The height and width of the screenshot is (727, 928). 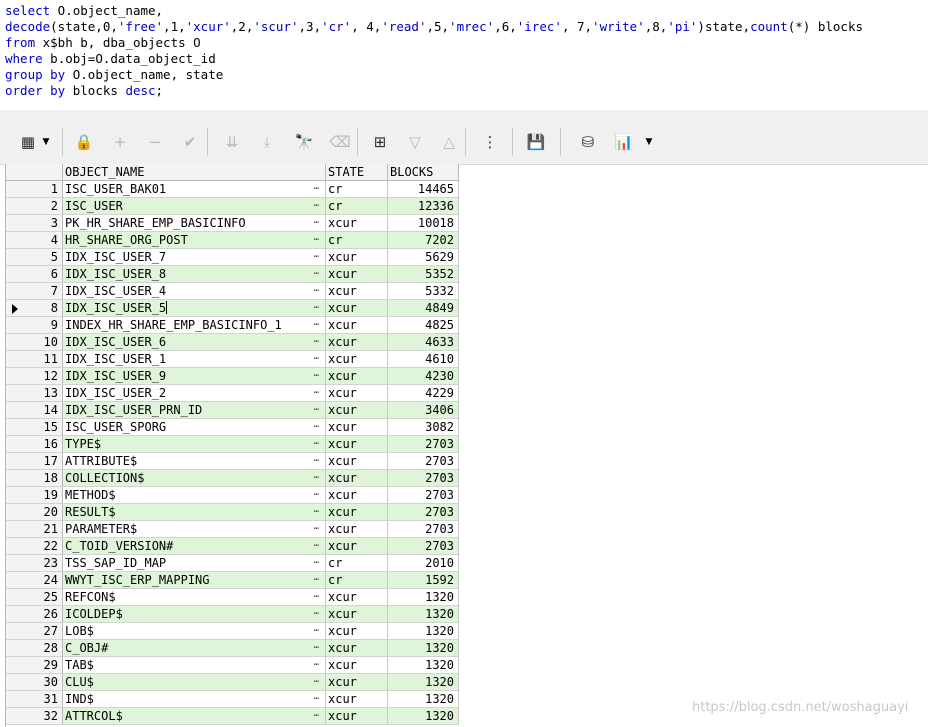 I want to click on cell-object-name: IDX_ISC_USER_PRN_ID, so click(x=194, y=410).